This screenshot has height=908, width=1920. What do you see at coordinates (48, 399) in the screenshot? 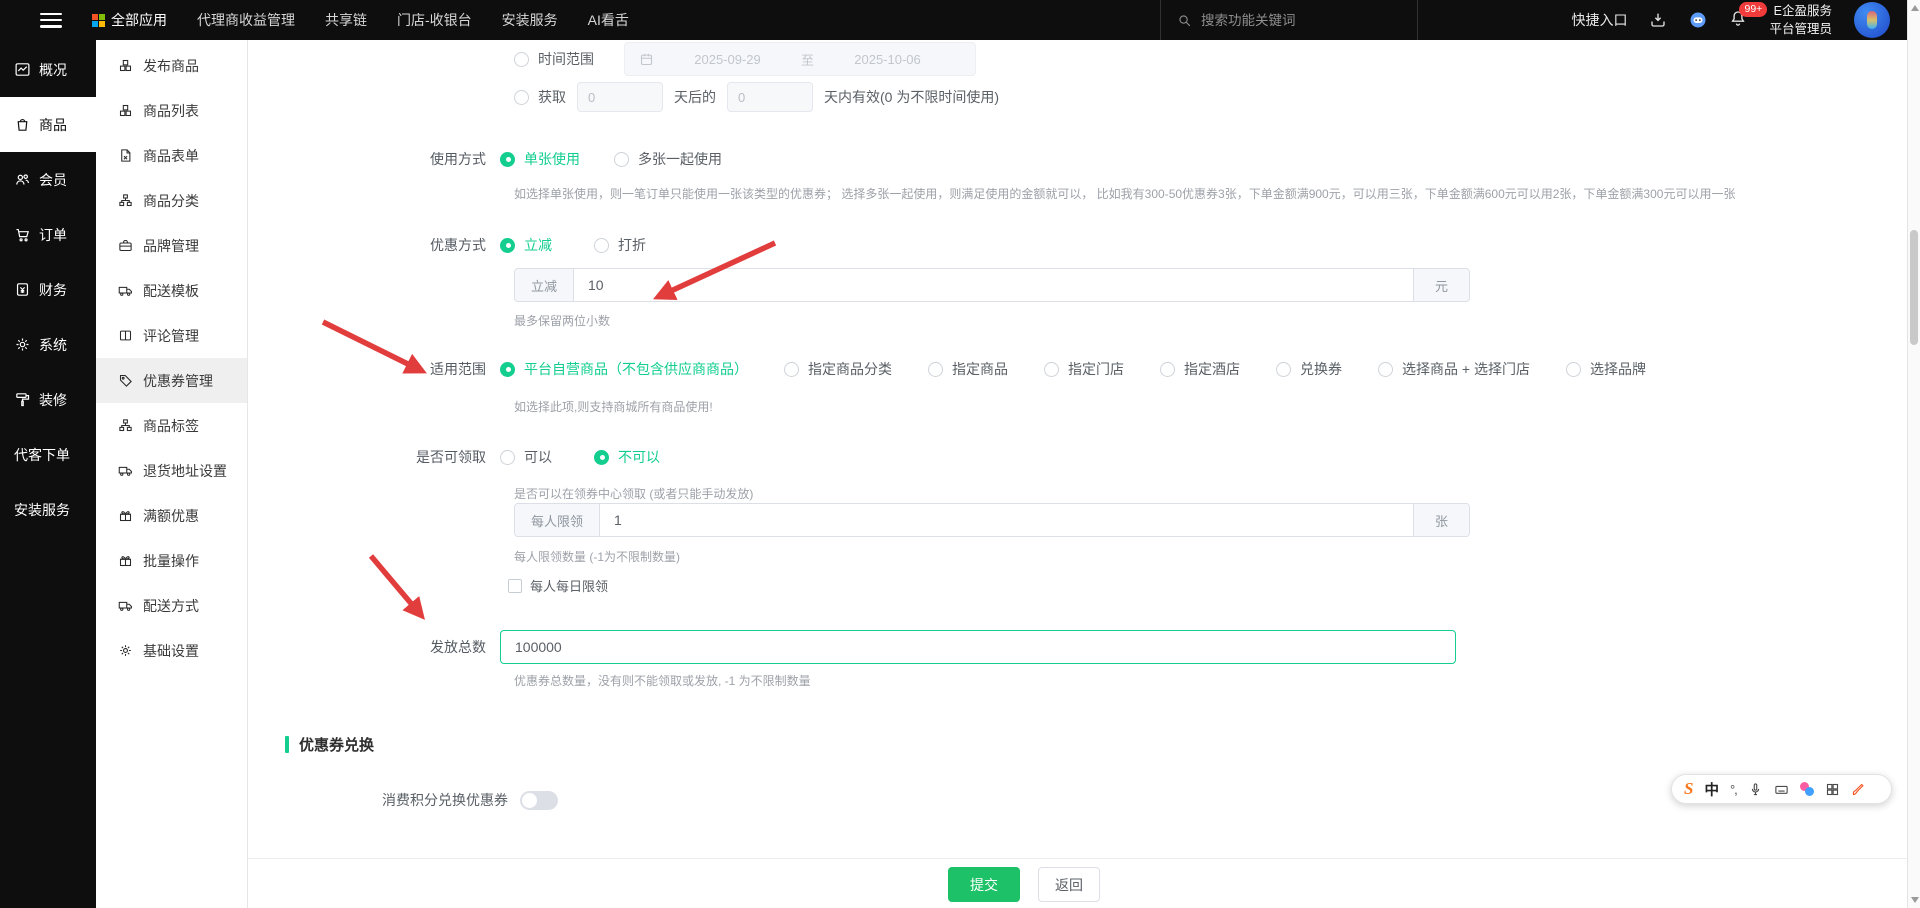
I see `sidebar-item-decorate: 装修` at bounding box center [48, 399].